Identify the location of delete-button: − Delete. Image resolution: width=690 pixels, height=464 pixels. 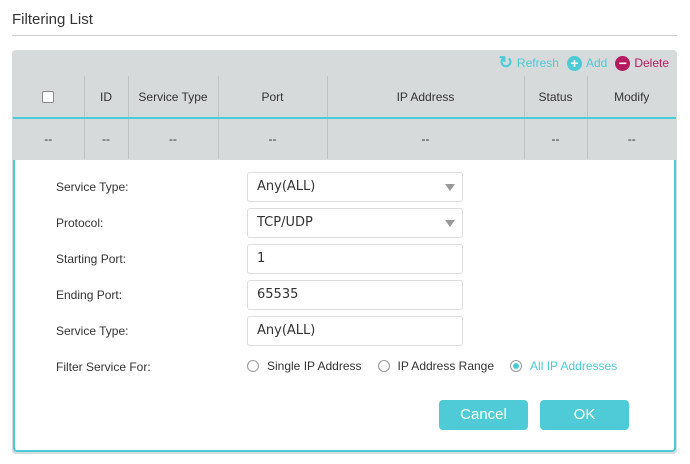
(642, 63).